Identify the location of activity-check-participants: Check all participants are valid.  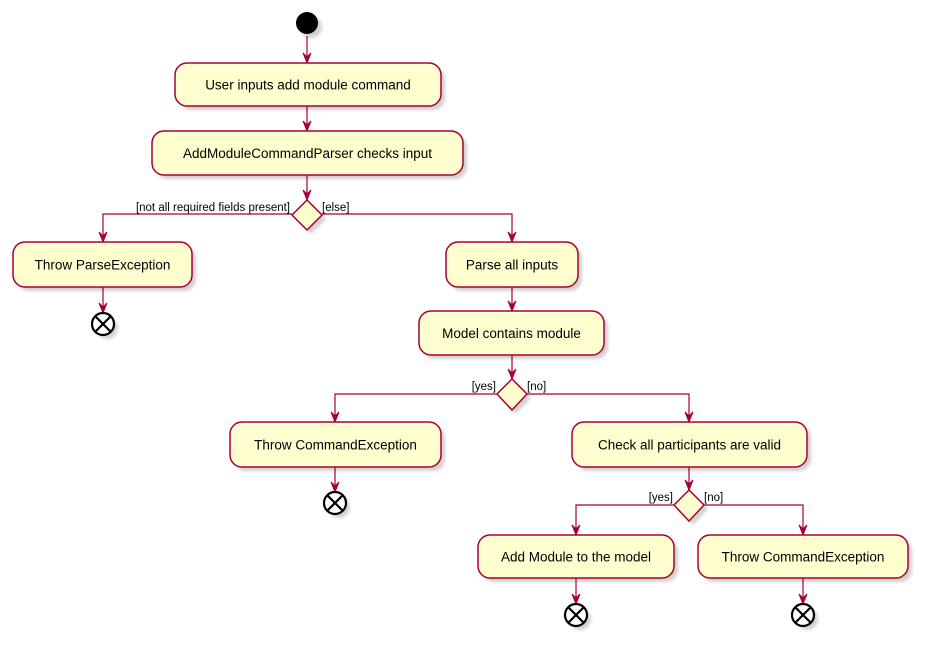
(691, 446).